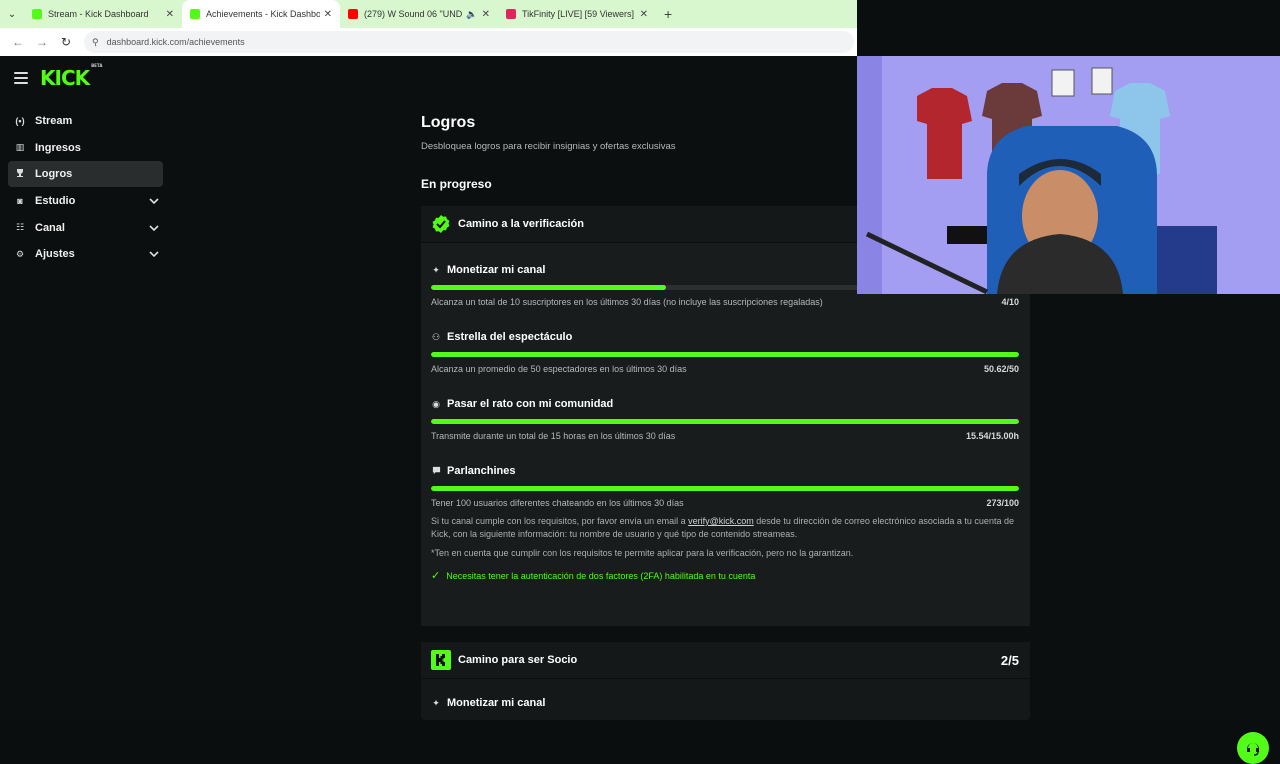 The height and width of the screenshot is (764, 1280). I want to click on tikfinity-favicon-icon, so click(511, 14).